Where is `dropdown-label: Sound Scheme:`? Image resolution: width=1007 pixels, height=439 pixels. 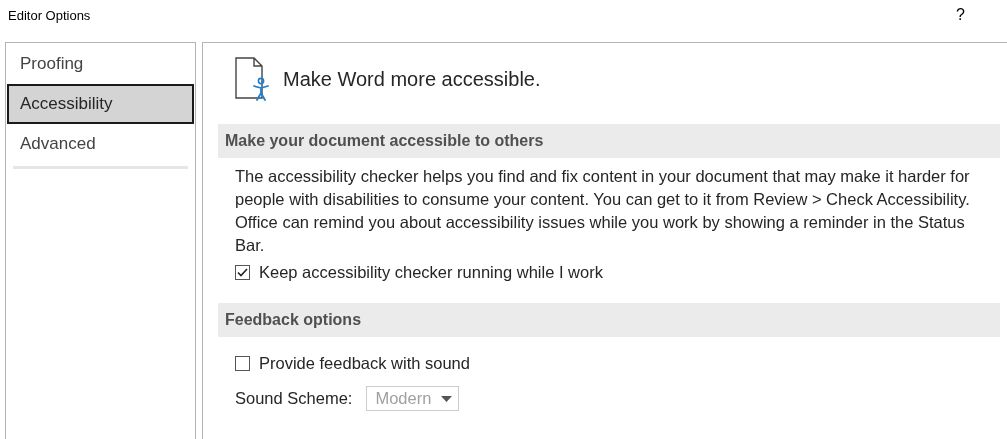
dropdown-label: Sound Scheme: is located at coordinates (294, 398).